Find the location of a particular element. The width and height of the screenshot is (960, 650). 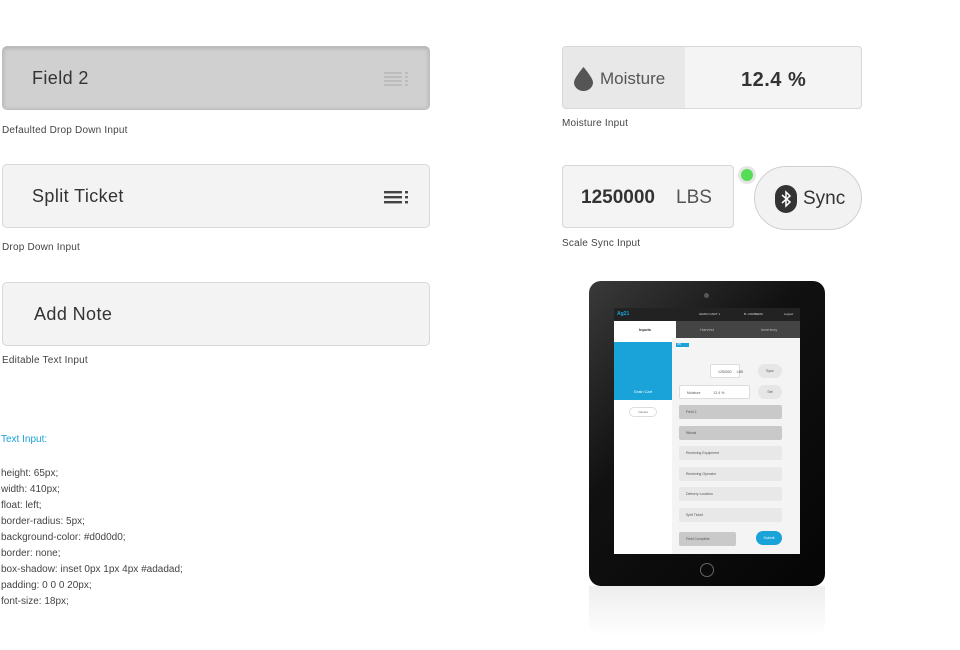

spec-line: border: none; is located at coordinates (31, 553).